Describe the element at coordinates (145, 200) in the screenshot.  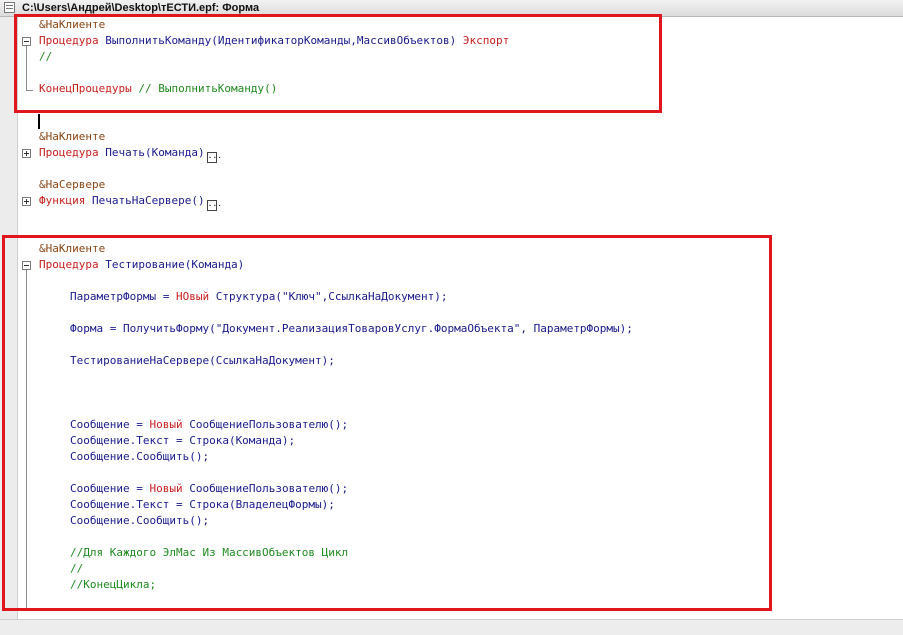
I see `signature: ПечатьНаСервере()` at that location.